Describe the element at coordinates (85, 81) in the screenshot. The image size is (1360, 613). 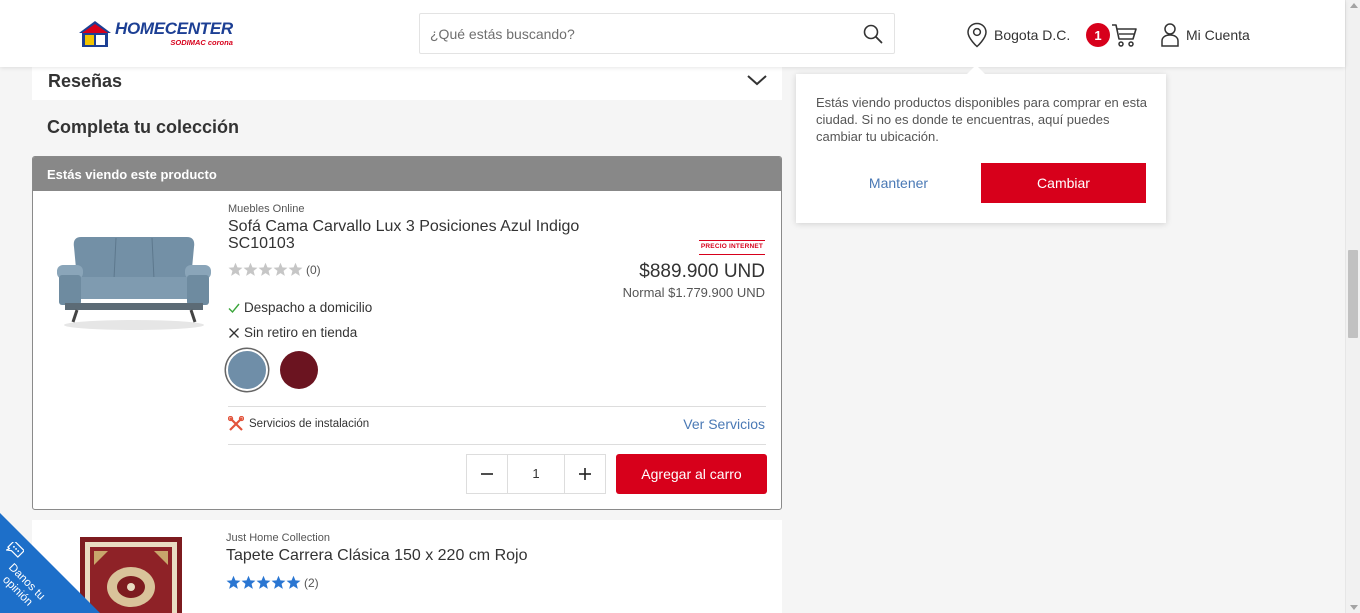
I see `reviews-title: Reseñas` at that location.